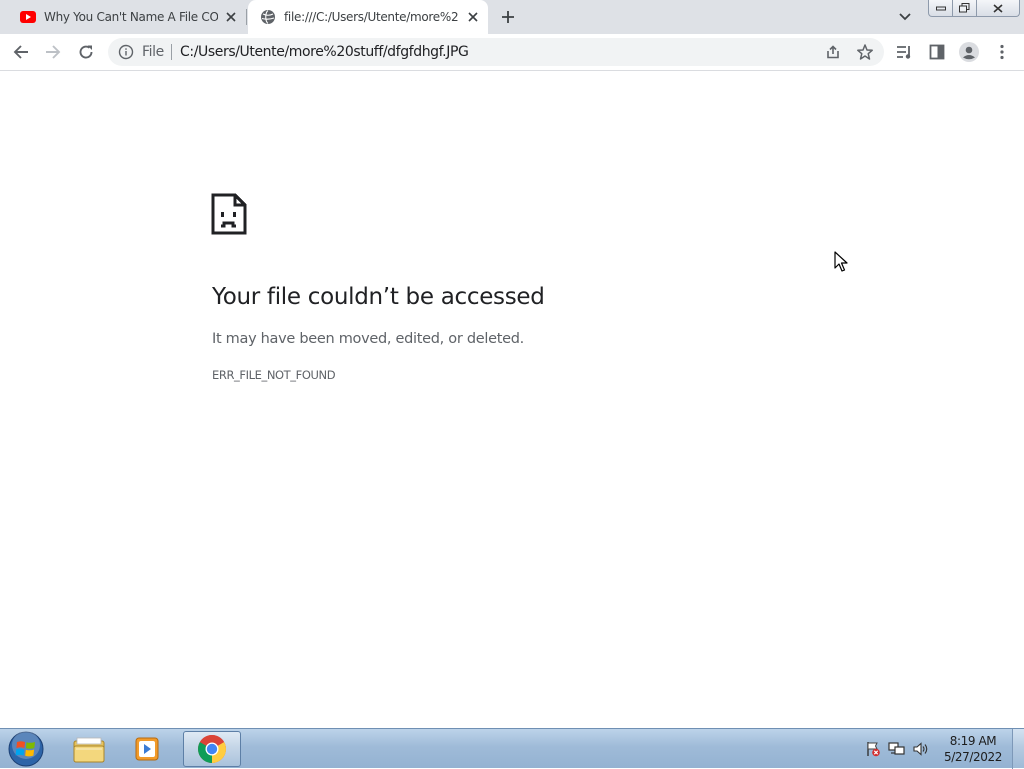 The image size is (1024, 769). Describe the element at coordinates (274, 375) in the screenshot. I see `error-code: ERR_FILE_NOT_FOUND` at that location.